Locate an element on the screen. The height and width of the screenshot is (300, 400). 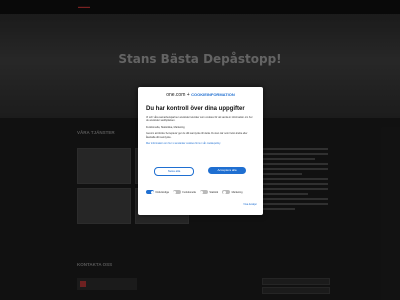
toggle-marketing: Marketing is located at coordinates (232, 192).